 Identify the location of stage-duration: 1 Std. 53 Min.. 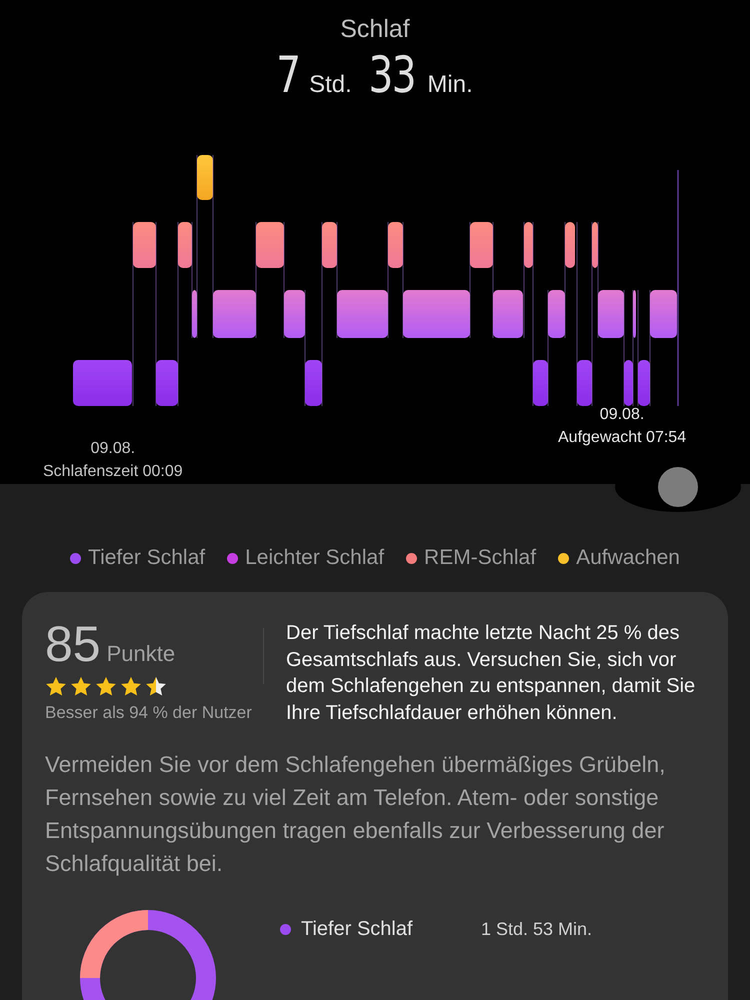
(536, 929).